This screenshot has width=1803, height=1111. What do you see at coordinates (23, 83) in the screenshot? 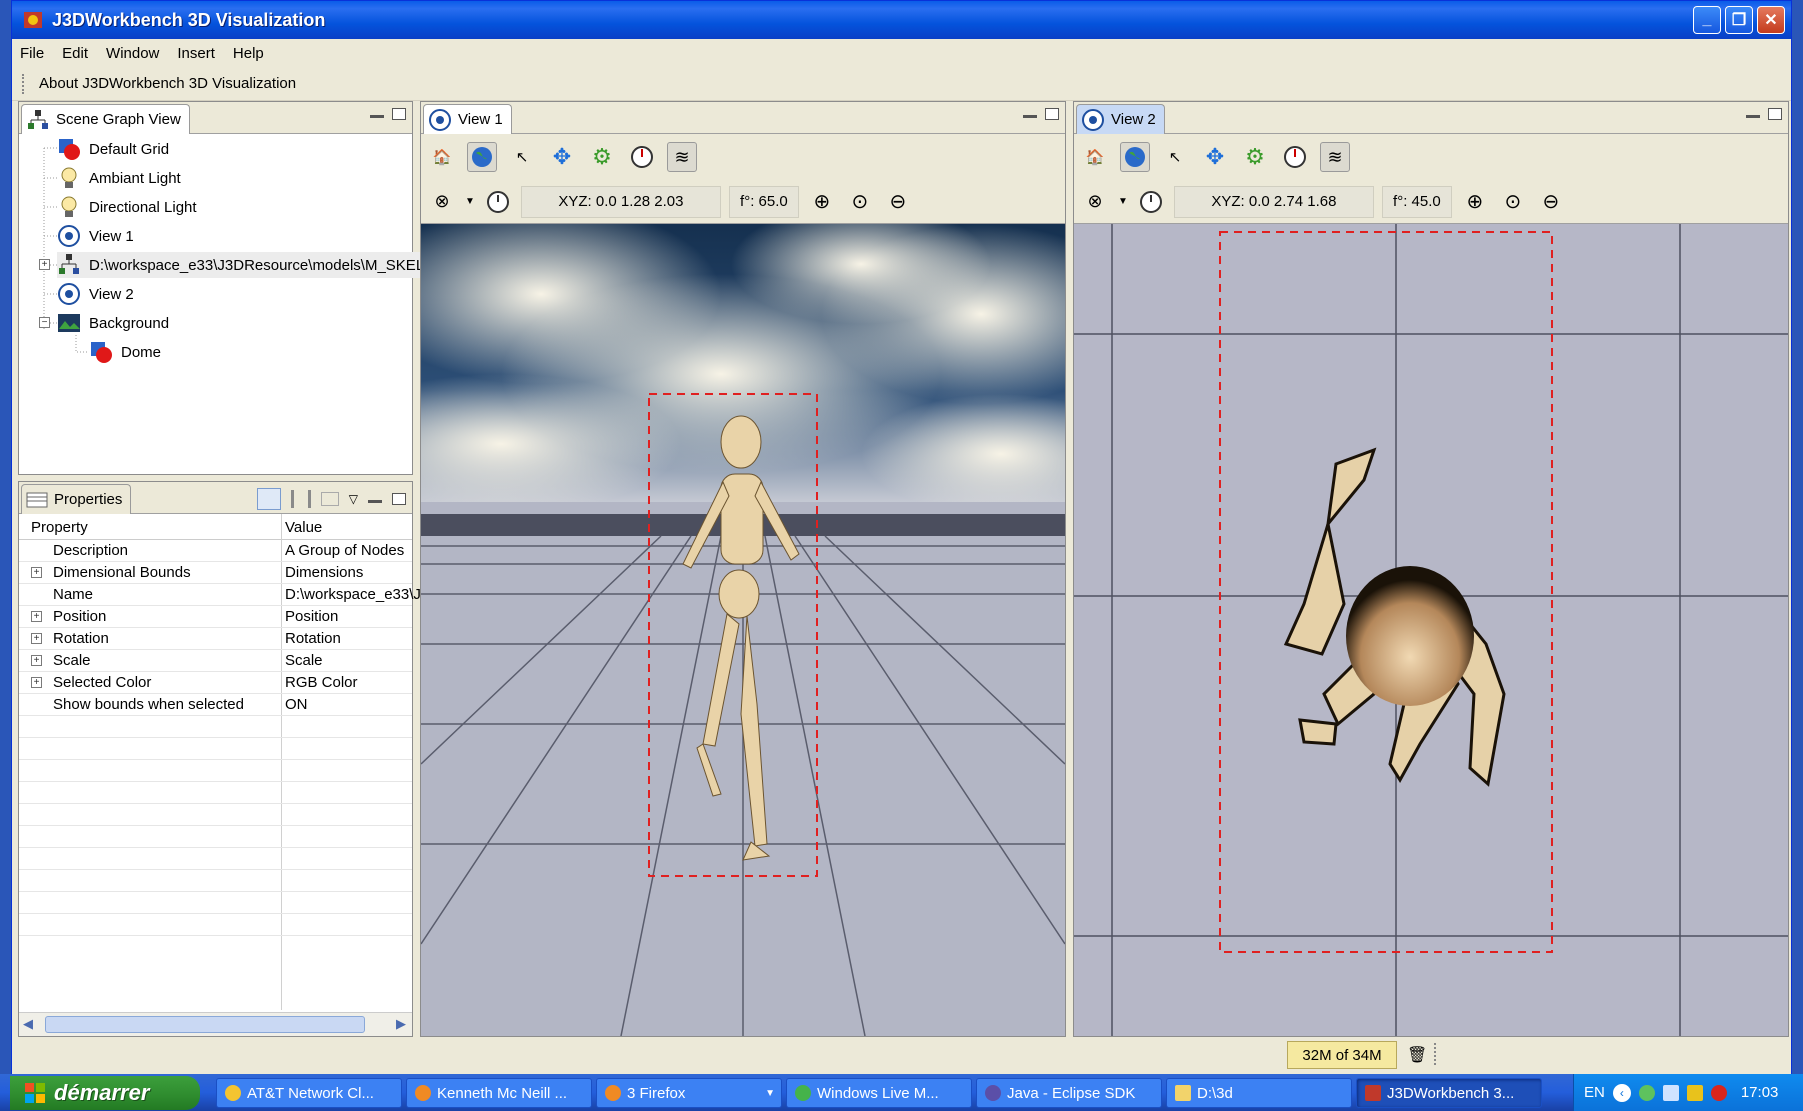
I see `toolbar-grip` at bounding box center [23, 83].